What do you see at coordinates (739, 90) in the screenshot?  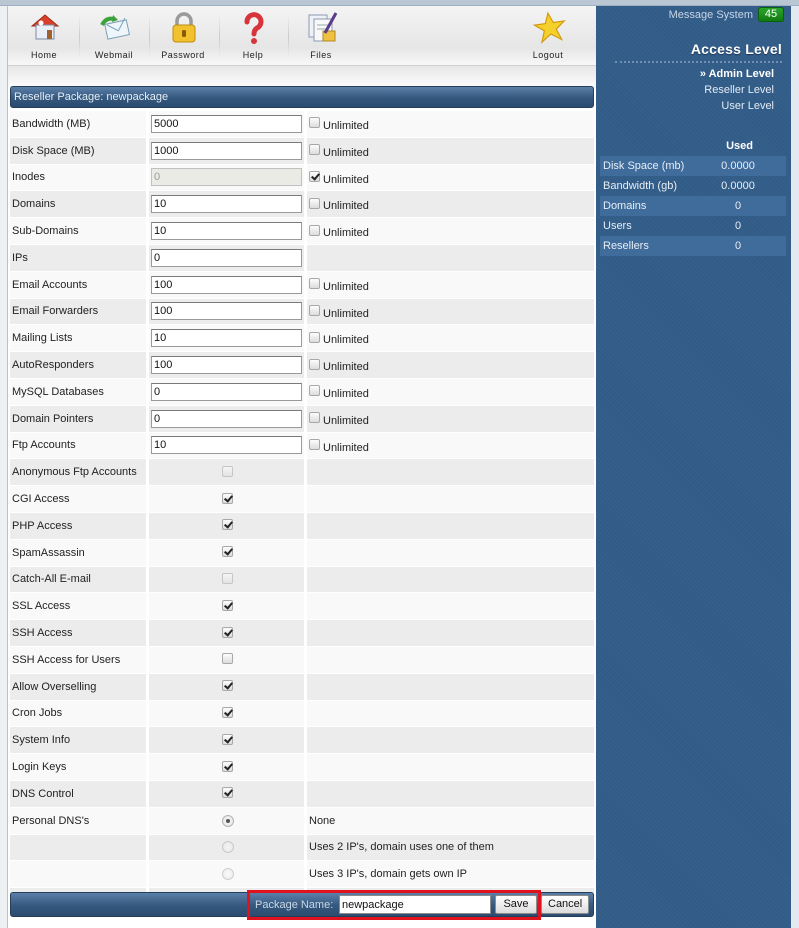 I see `access-level-reseller: Reseller Level` at bounding box center [739, 90].